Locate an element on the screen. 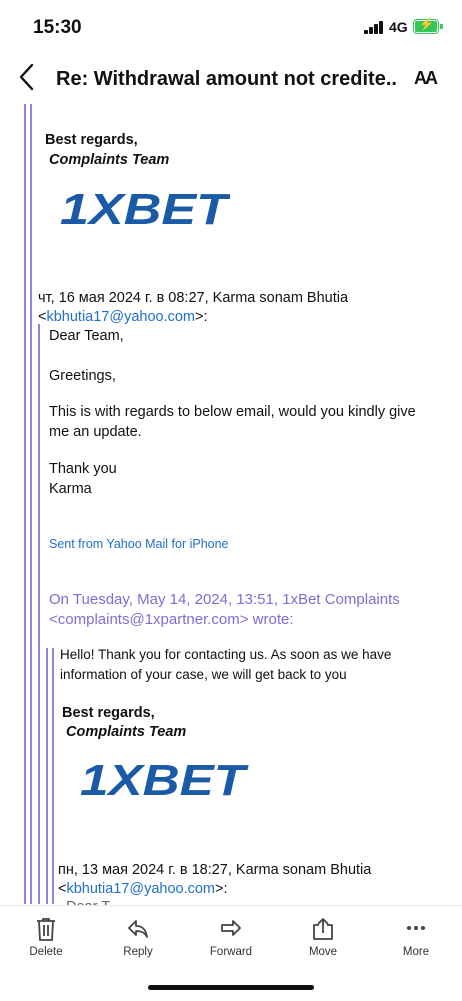 This screenshot has width=462, height=1001. battery-charging-icon: ⚡ is located at coordinates (426, 25).